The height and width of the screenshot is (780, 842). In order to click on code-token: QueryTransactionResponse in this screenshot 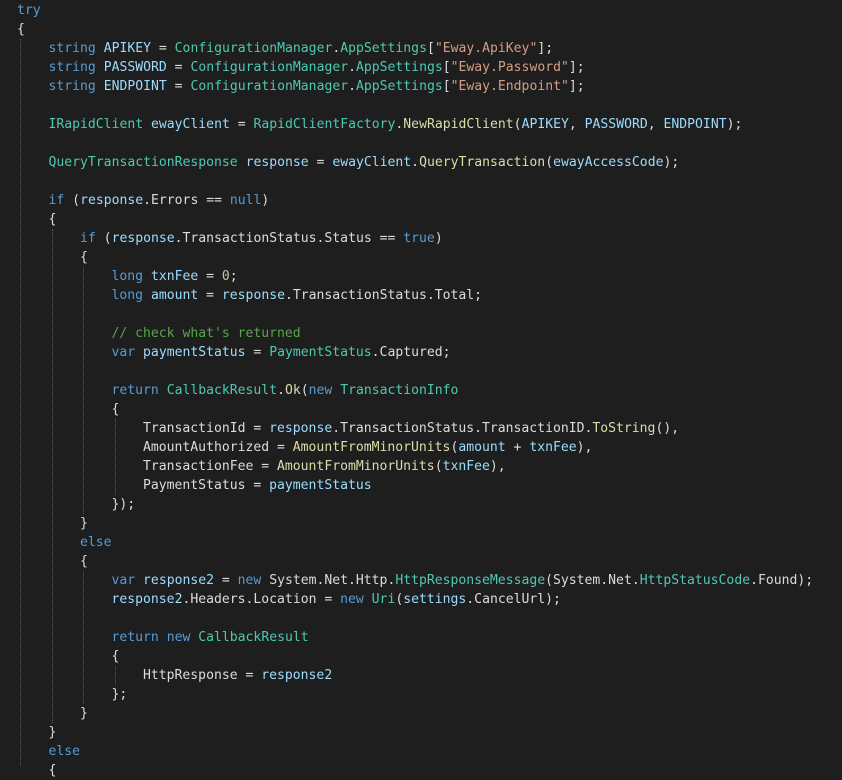, I will do `click(143, 162)`.